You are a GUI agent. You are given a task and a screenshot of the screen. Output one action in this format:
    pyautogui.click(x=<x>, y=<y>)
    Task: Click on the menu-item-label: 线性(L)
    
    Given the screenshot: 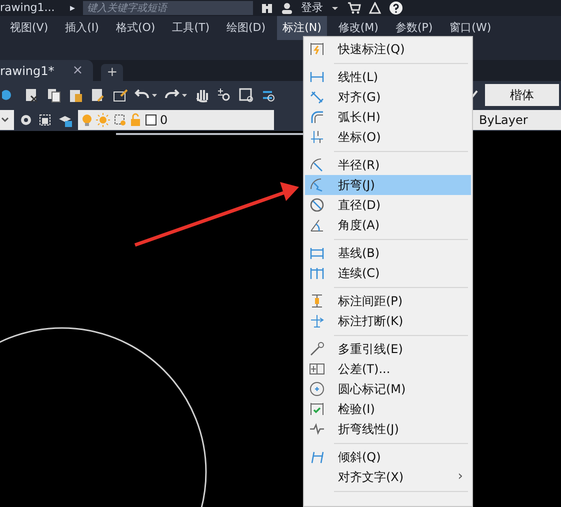 What is the action you would take?
    pyautogui.click(x=358, y=77)
    